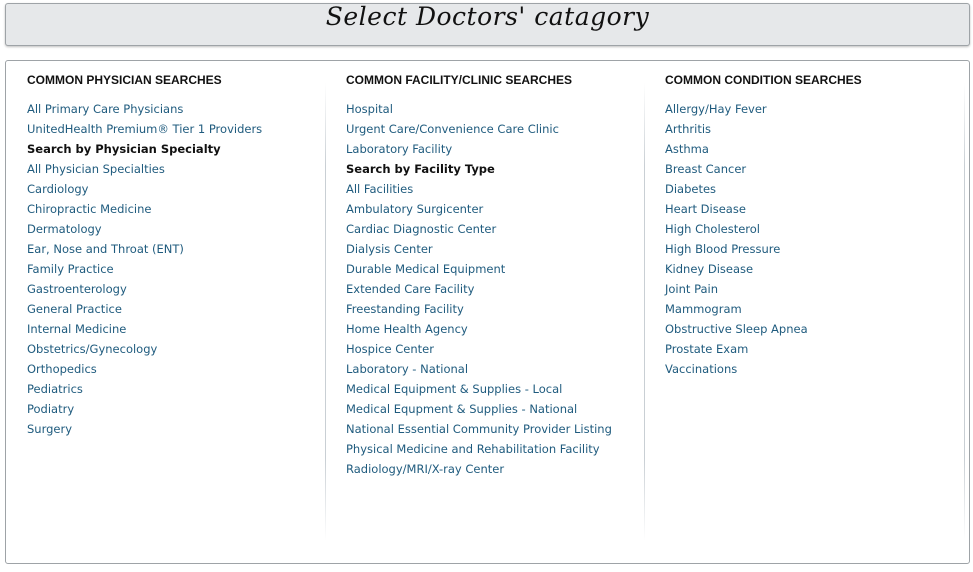 This screenshot has height=572, width=973. Describe the element at coordinates (810, 329) in the screenshot. I see `search-link-obstructive-sleep-apnea: Obstructive Sleep Apnea` at that location.